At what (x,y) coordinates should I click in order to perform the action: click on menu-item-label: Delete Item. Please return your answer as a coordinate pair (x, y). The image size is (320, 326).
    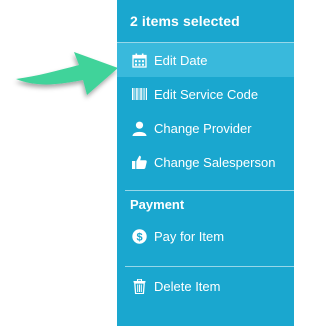
    Looking at the image, I should click on (187, 286).